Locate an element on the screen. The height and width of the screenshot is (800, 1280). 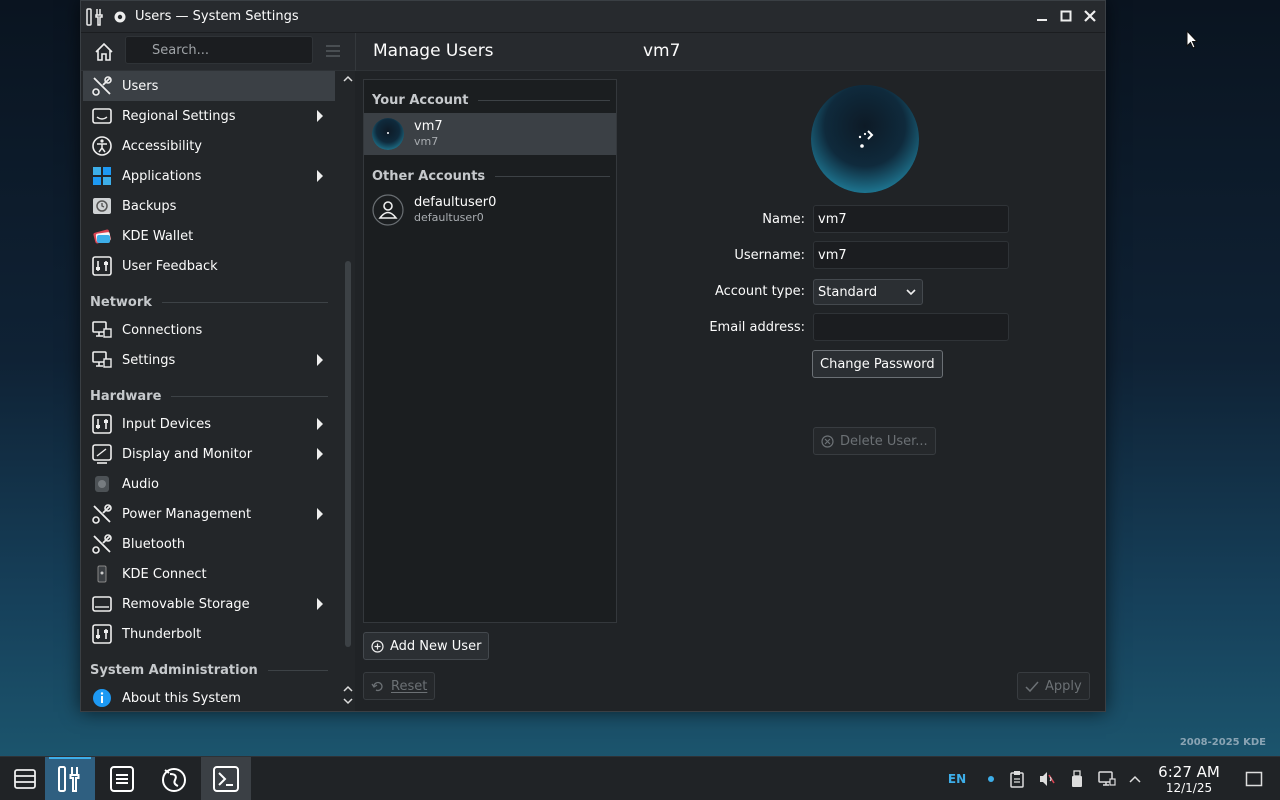
name-label: Name: is located at coordinates (783, 219).